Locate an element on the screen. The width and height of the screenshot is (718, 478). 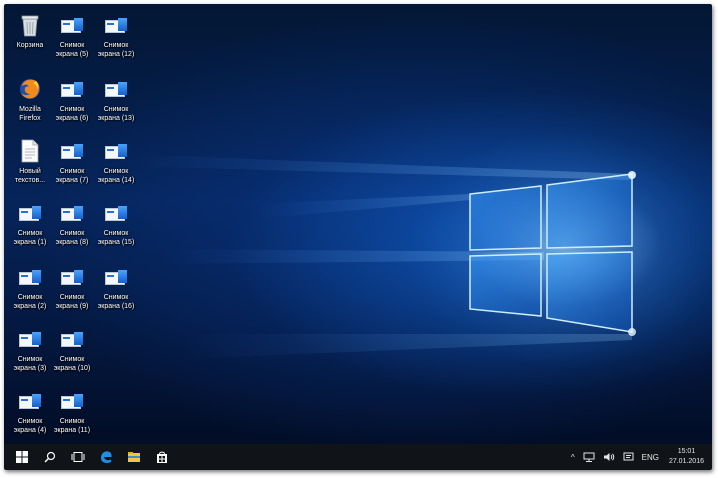
desktop-icon: Снимок экрана (2) is located at coordinates (30, 287).